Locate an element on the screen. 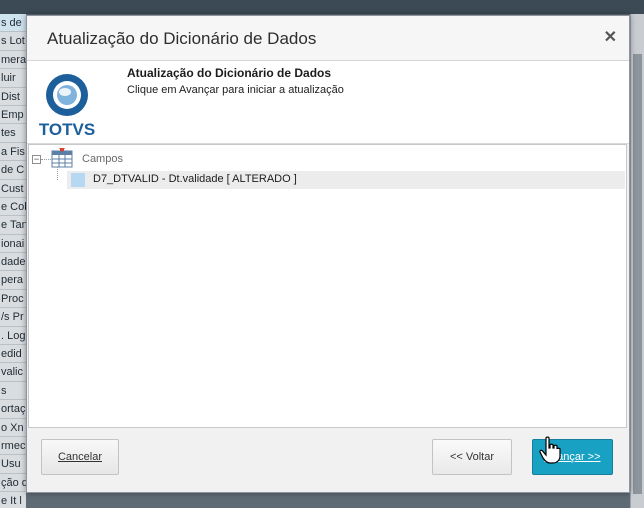 This screenshot has width=644, height=508. totvs-logo: TOTVS is located at coordinates (67, 106).